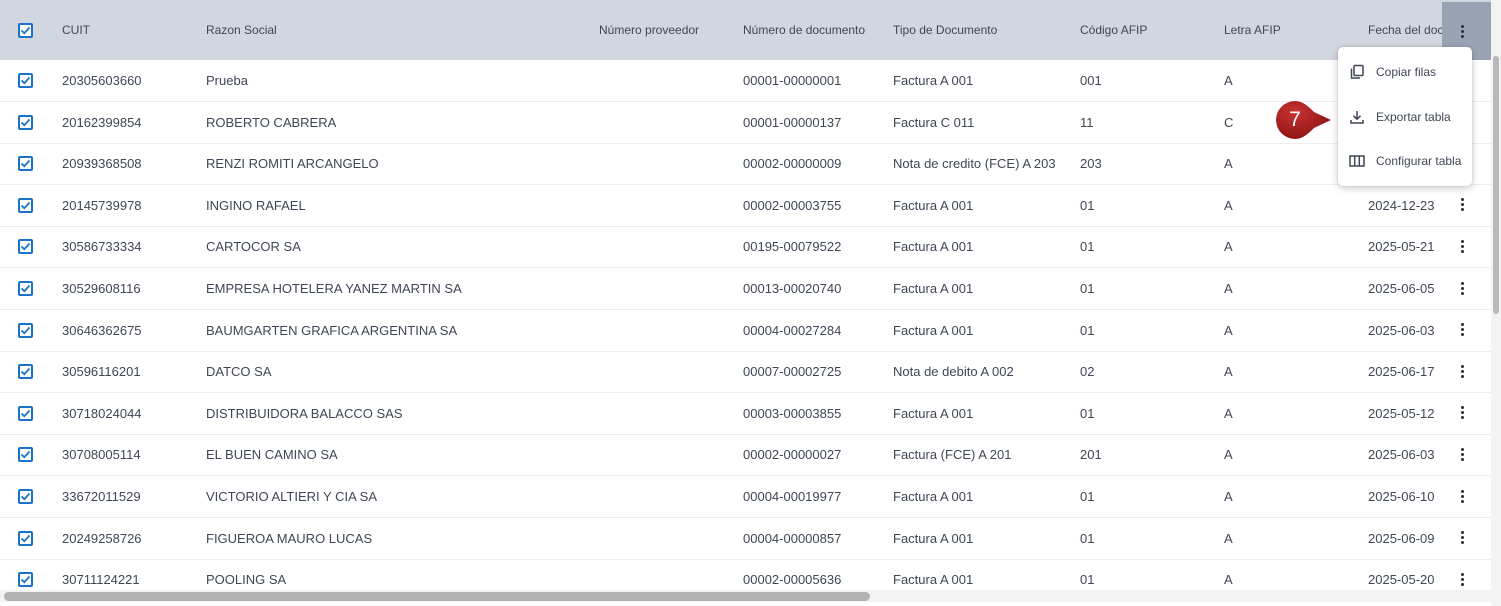 This screenshot has width=1501, height=606. I want to click on cell-numero-documento: 00001-00000137, so click(792, 122).